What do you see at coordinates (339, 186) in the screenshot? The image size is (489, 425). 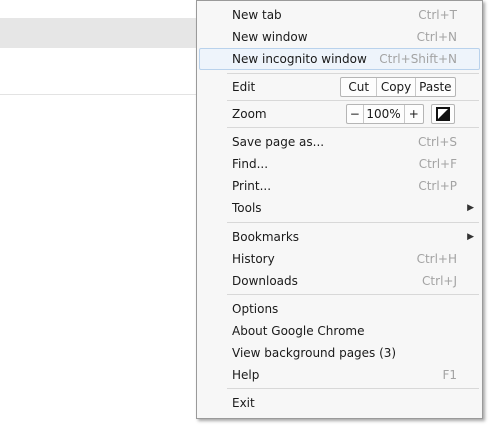 I see `menu-item-print: Print... Ctrl+P` at bounding box center [339, 186].